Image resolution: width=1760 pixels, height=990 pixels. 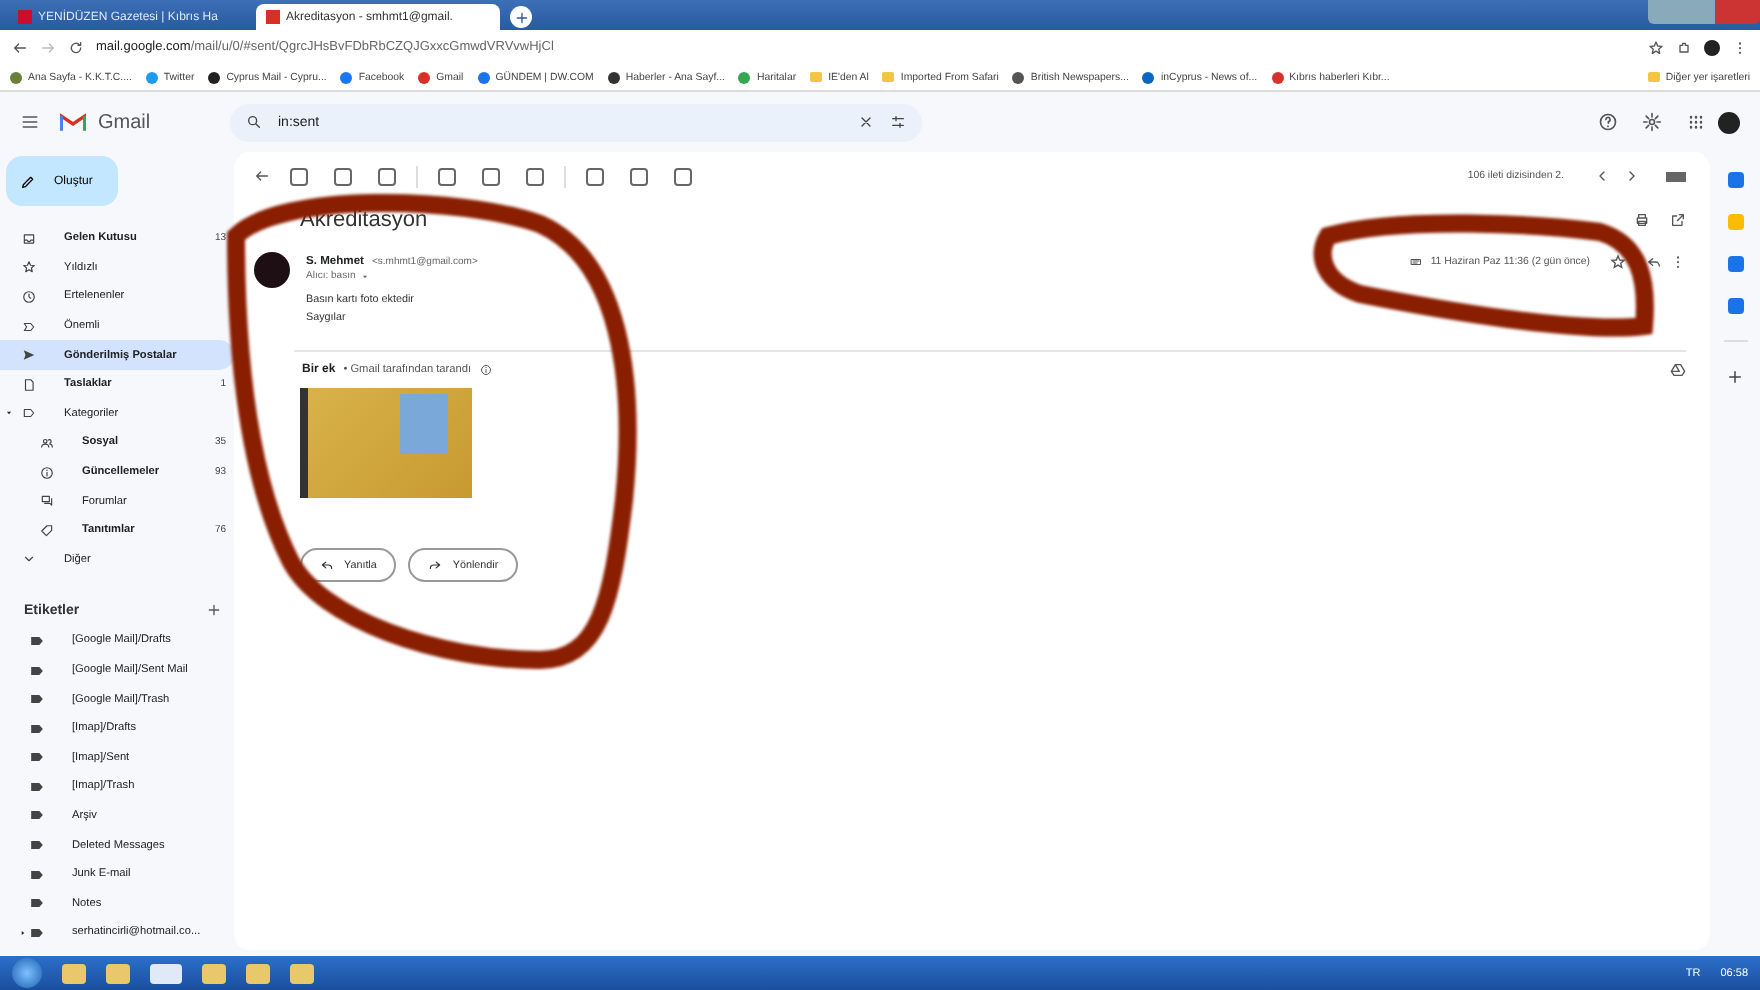 I want to click on email-subject: Akreditasyon, so click(x=364, y=220).